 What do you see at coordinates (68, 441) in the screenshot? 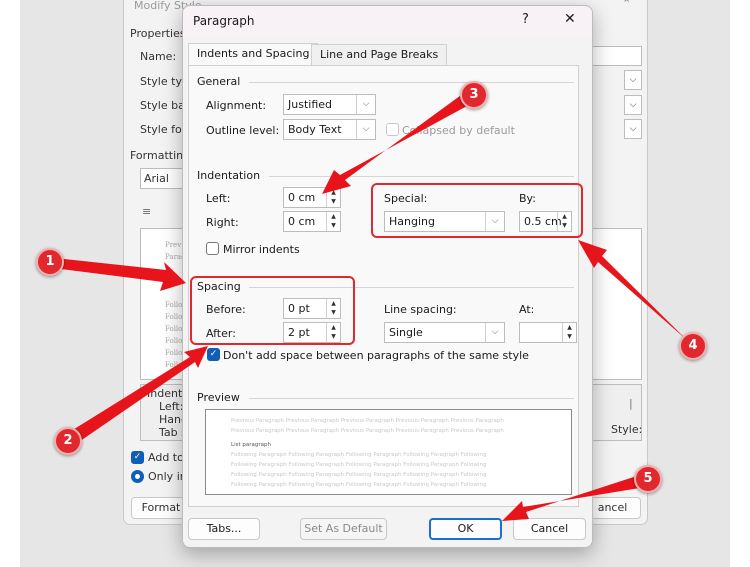
I see `annotation-badge-2: 2` at bounding box center [68, 441].